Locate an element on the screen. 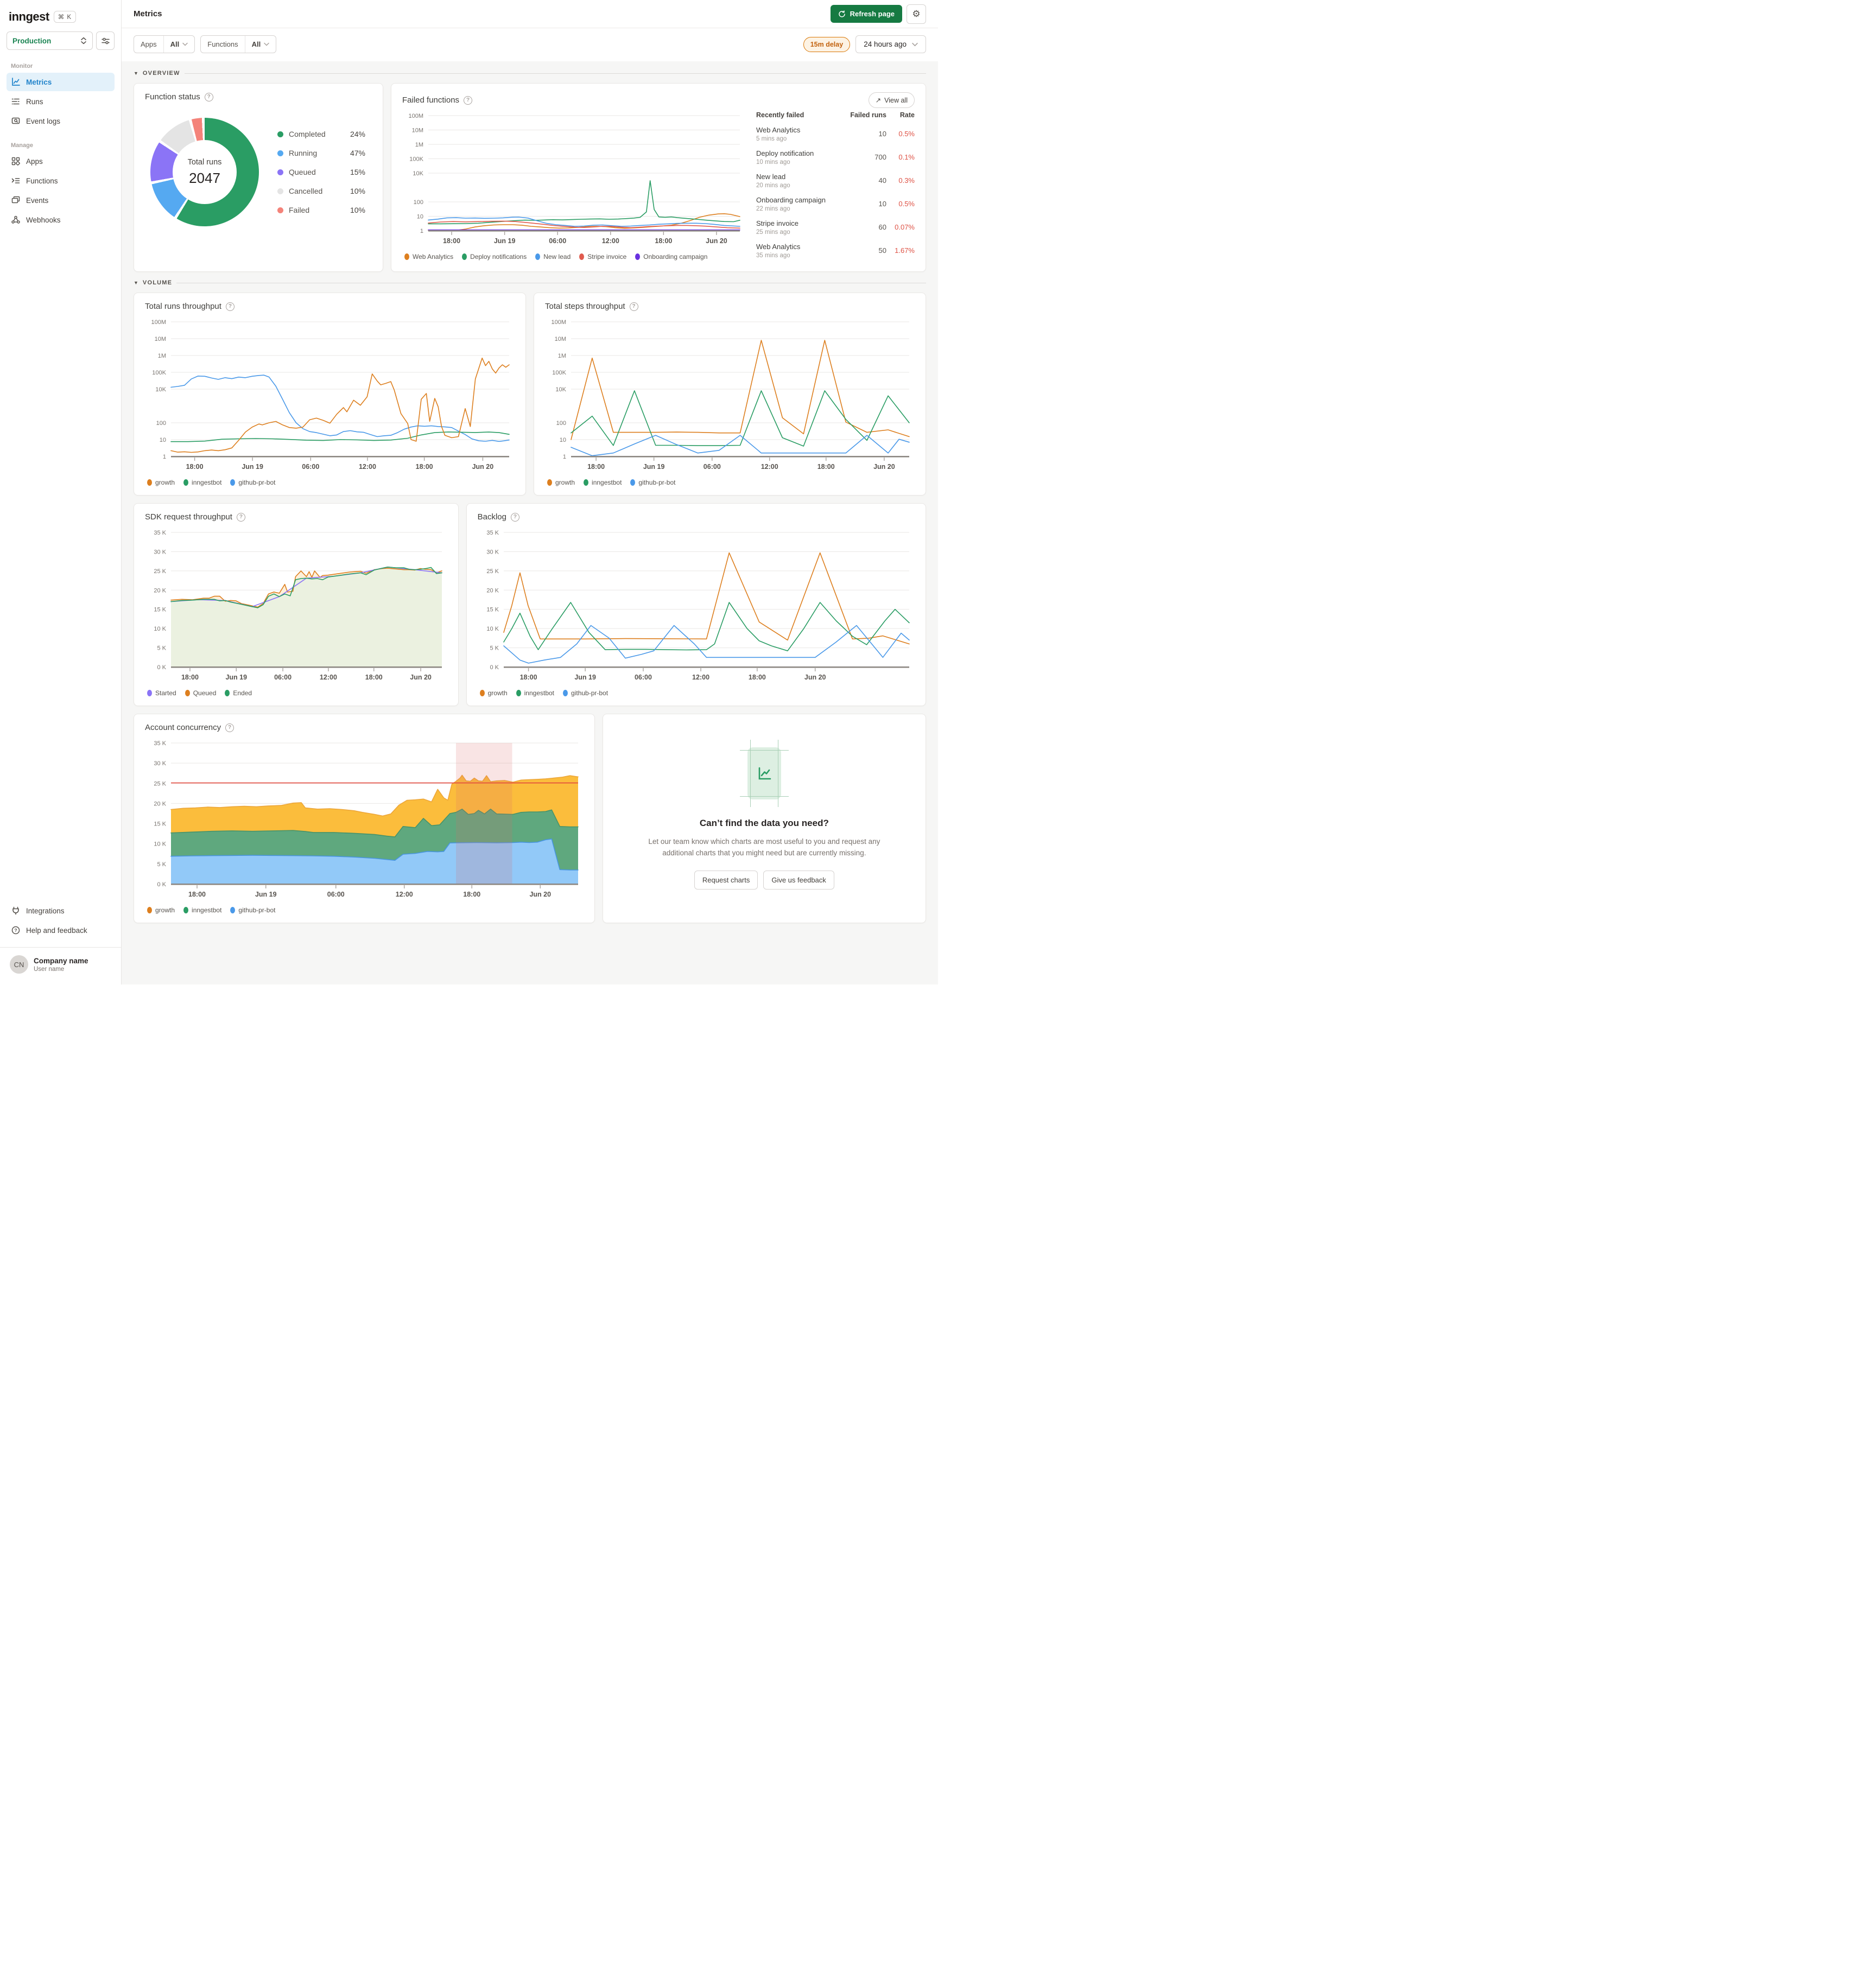 The image size is (1876, 1969). settings-button: ⚙ is located at coordinates (916, 14).